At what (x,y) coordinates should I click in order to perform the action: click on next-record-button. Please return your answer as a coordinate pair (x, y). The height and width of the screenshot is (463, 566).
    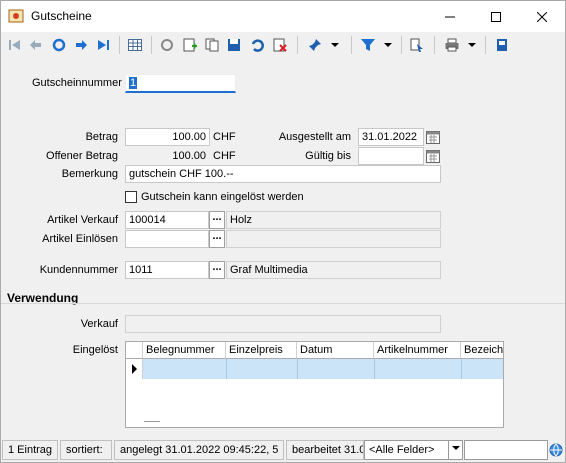
    Looking at the image, I should click on (81, 45).